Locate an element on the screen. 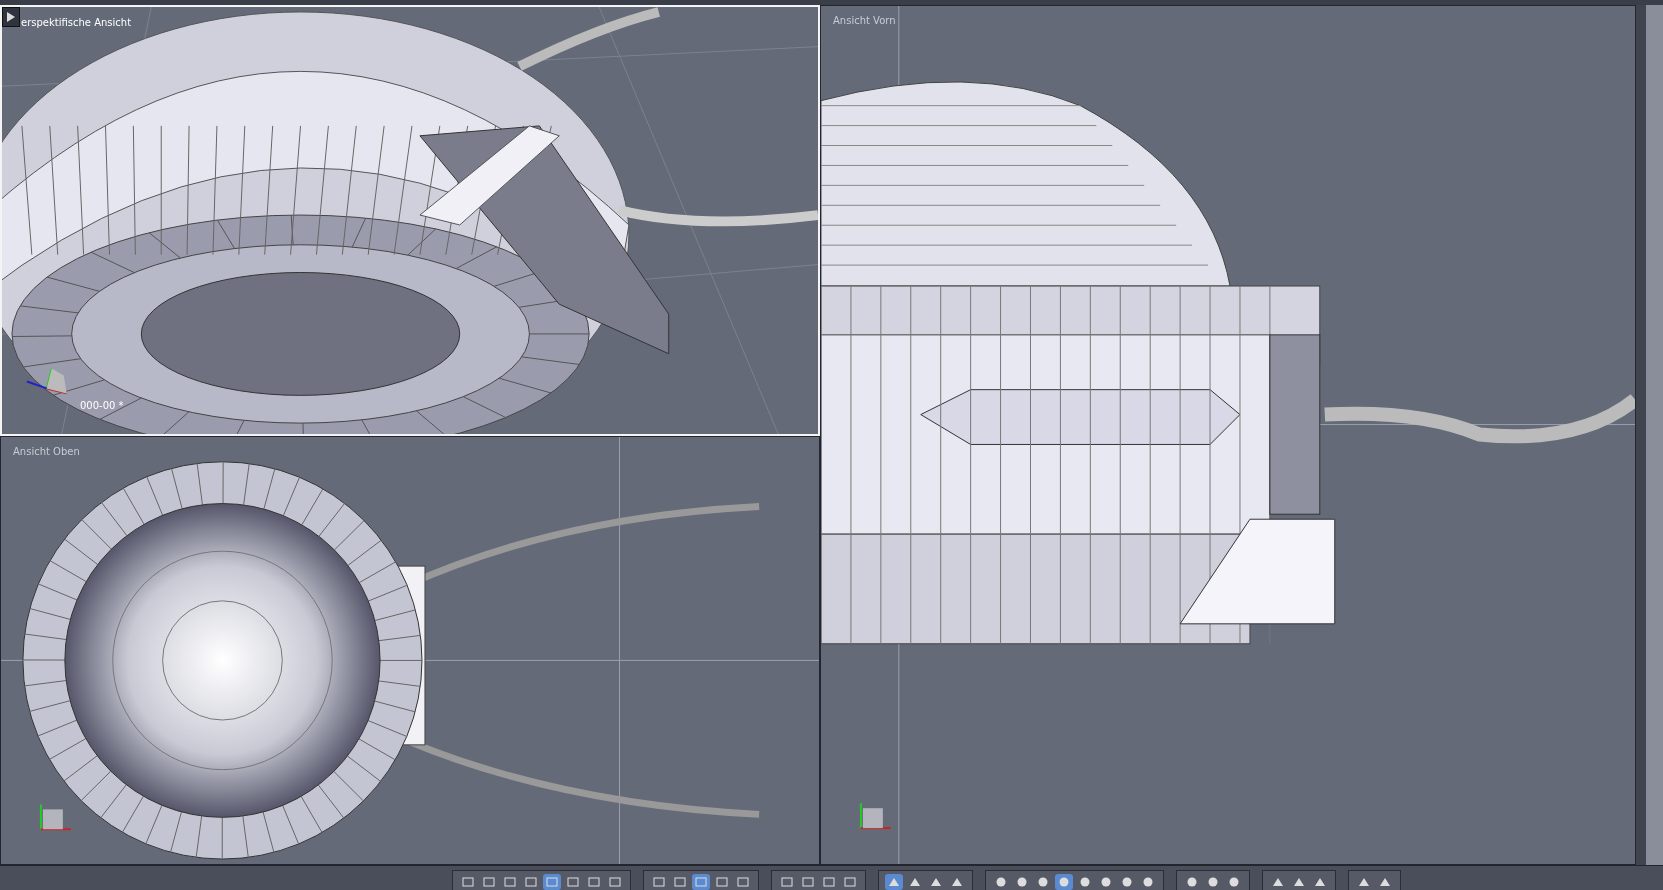 The height and width of the screenshot is (890, 1663). shading-toolbar-button is located at coordinates (1064, 882).